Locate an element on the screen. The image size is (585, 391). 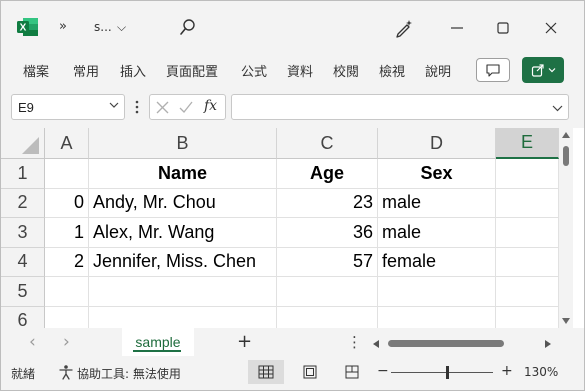
horizontal-scroll-thumb is located at coordinates (446, 343).